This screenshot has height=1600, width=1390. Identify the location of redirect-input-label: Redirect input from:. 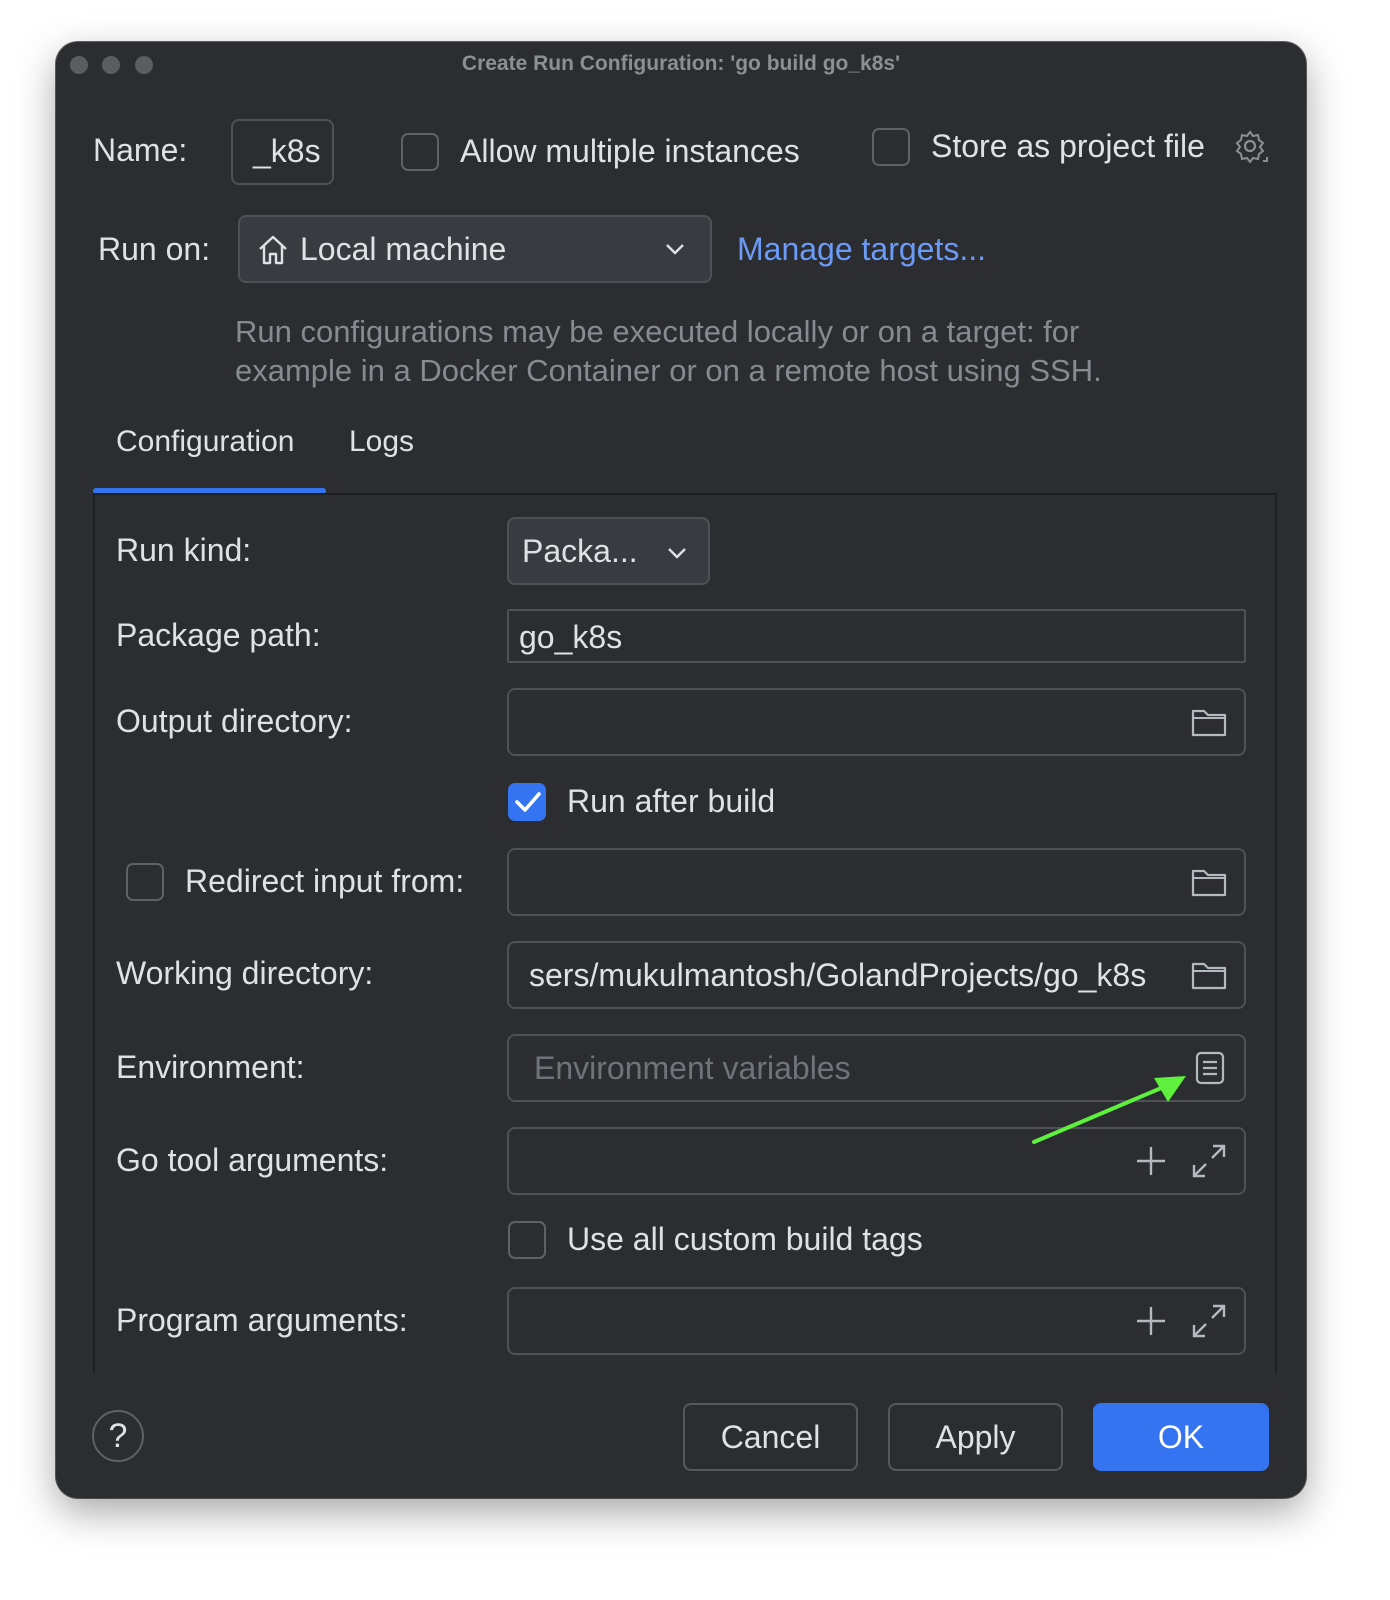
(325, 881).